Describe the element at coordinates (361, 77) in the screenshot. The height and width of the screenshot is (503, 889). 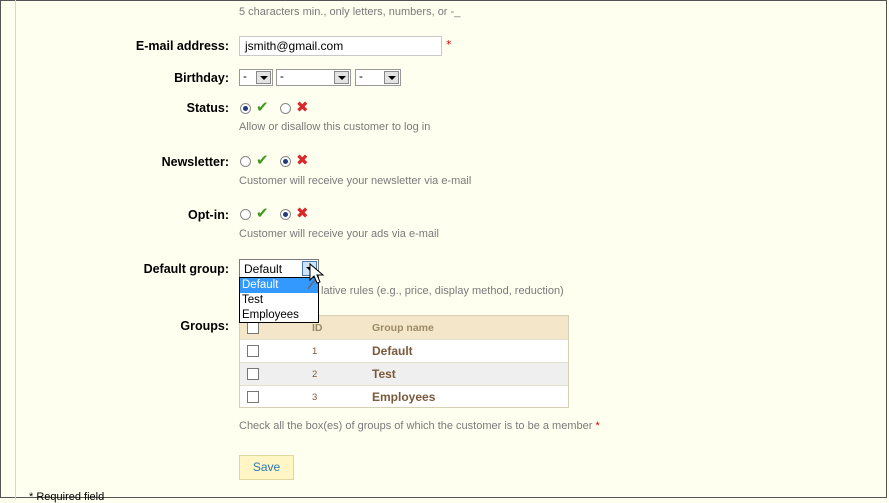
I see `birthday-year-value: -` at that location.